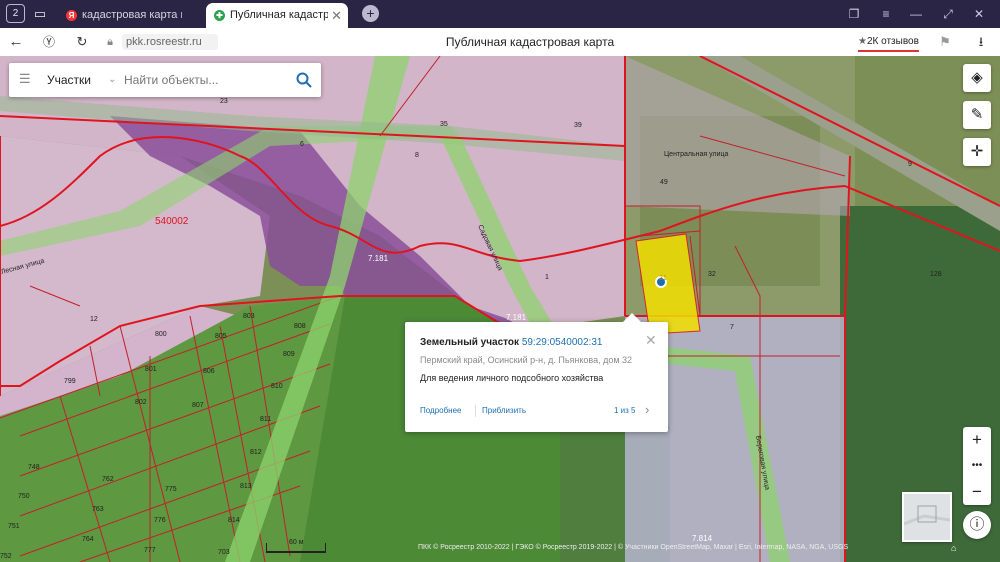  Describe the element at coordinates (289, 354) in the screenshot. I see `svg-text: 809` at that location.